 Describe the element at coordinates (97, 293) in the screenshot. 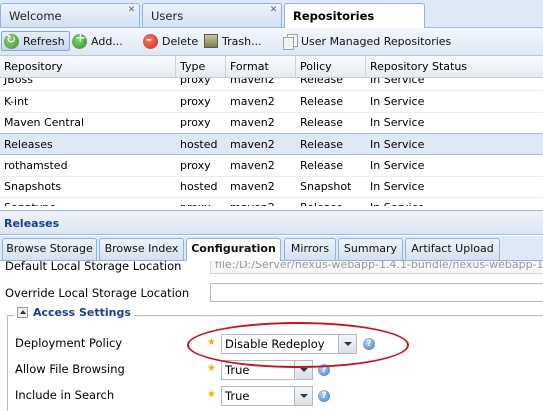

I see `override-storage-label: Override Local Storage Location` at that location.